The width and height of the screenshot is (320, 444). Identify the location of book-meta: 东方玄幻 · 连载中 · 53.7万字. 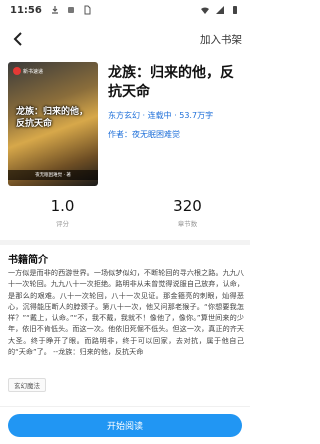
(161, 115).